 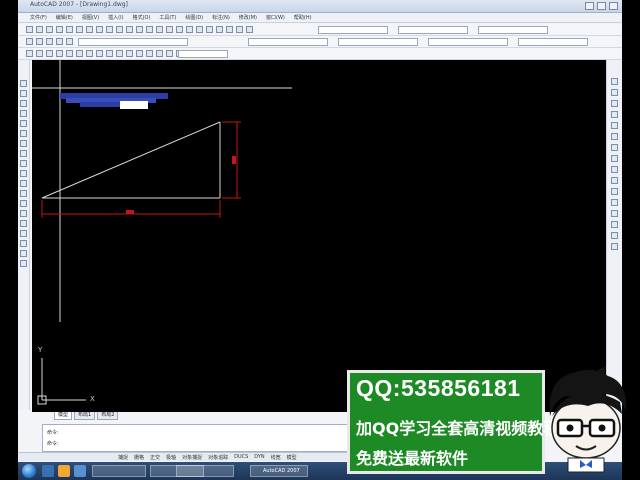 What do you see at coordinates (29, 471) in the screenshot?
I see `start-button` at bounding box center [29, 471].